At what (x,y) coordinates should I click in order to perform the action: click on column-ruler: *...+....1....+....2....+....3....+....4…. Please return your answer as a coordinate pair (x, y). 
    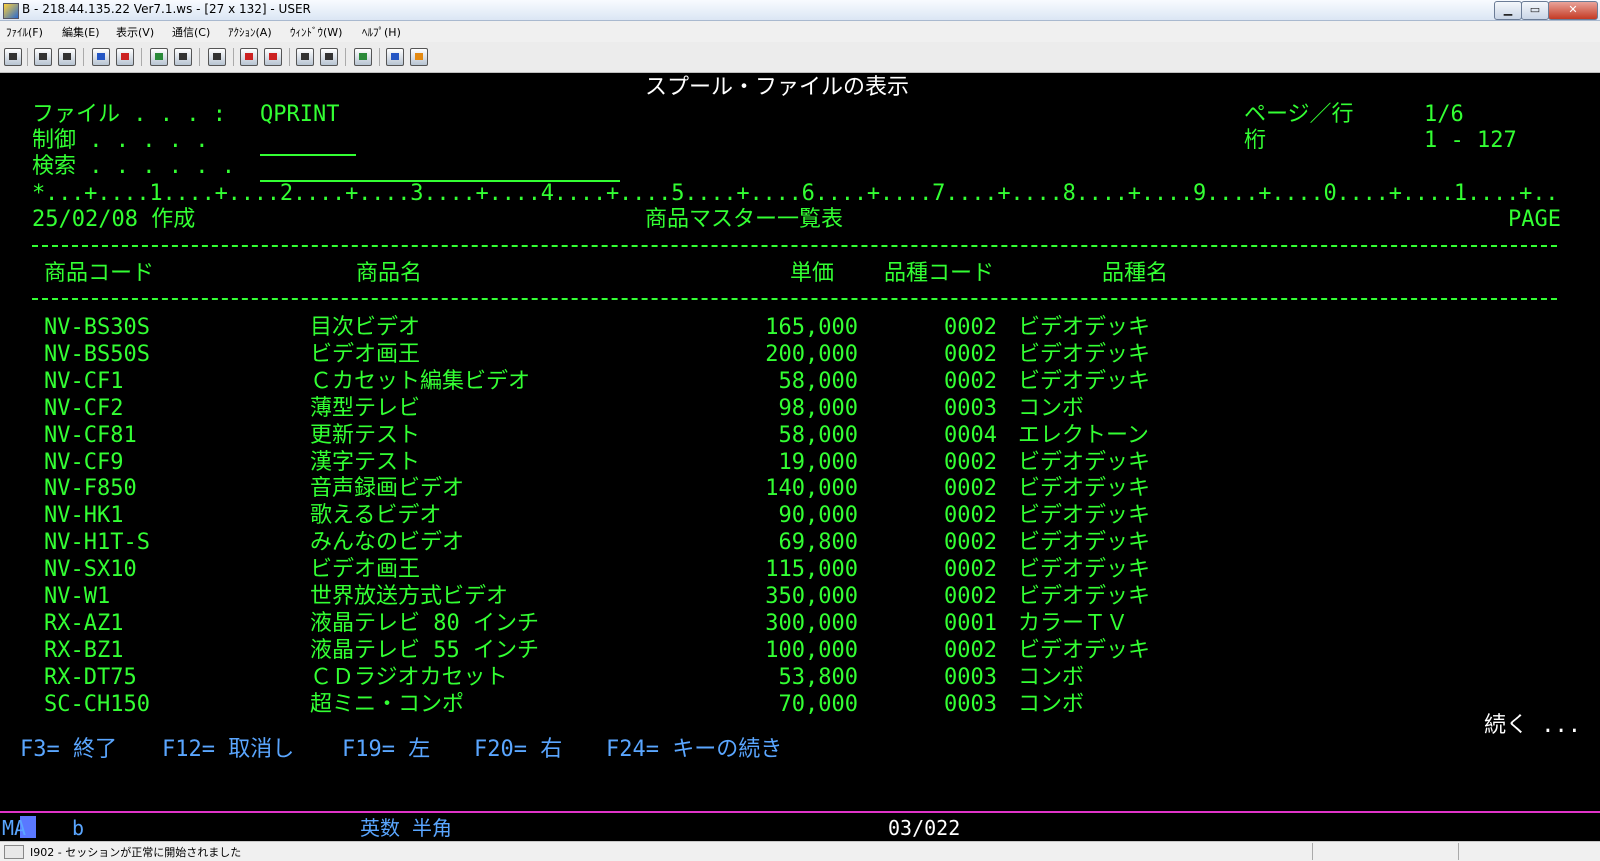
    Looking at the image, I should click on (794, 193).